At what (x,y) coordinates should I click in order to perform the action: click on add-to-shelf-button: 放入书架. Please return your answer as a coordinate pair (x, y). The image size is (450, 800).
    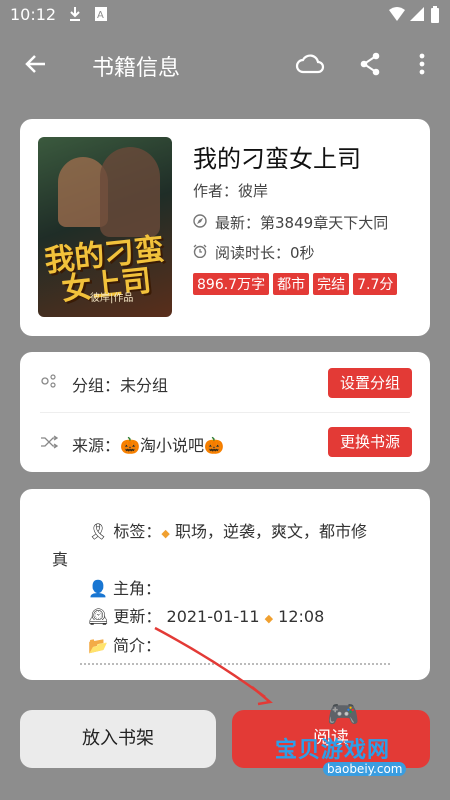
    Looking at the image, I should click on (118, 739).